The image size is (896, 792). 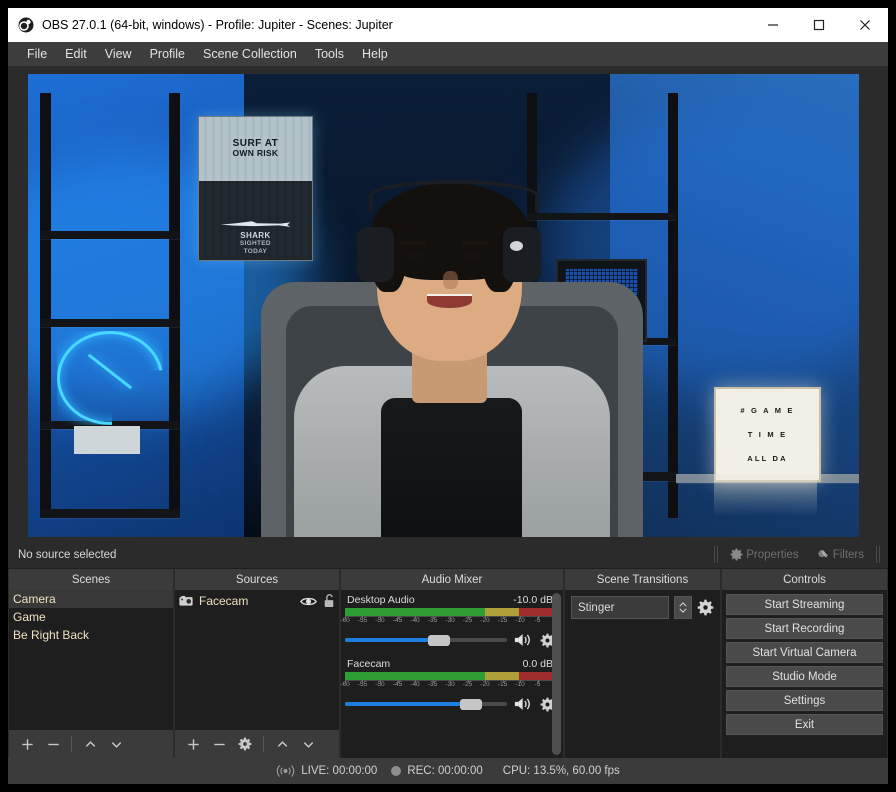 I want to click on menu-scene-collection: Scene Collection, so click(x=250, y=54).